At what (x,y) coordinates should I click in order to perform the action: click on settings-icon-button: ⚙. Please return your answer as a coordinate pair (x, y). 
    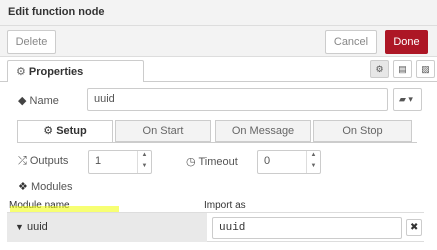
    Looking at the image, I should click on (379, 69).